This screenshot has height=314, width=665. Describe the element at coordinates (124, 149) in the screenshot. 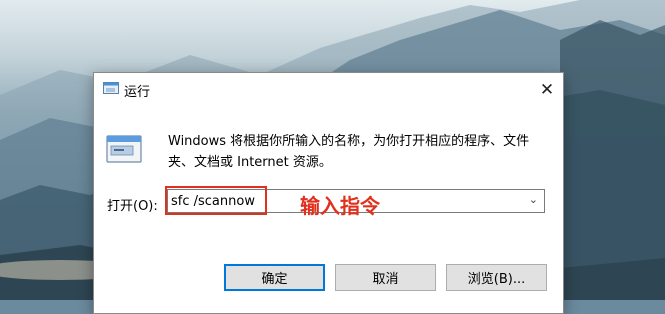

I see `run-program-icon` at that location.